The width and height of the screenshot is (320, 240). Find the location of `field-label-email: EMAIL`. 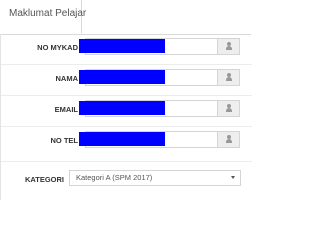

field-label-email: EMAIL is located at coordinates (66, 109).